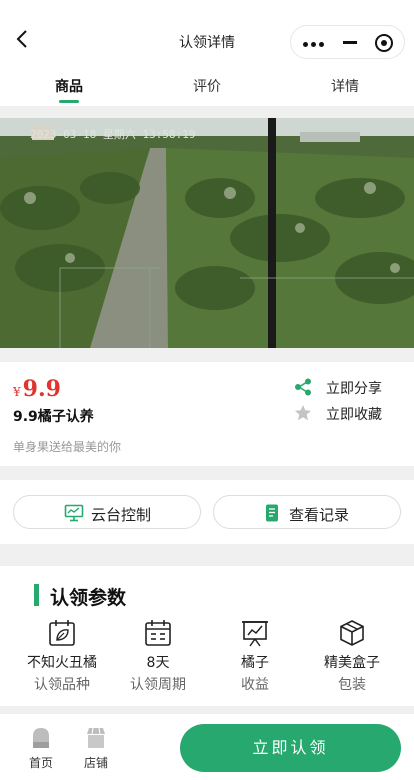 Image resolution: width=414 pixels, height=780 pixels. What do you see at coordinates (40, 763) in the screenshot?
I see `nav-home-label: 首页` at bounding box center [40, 763].